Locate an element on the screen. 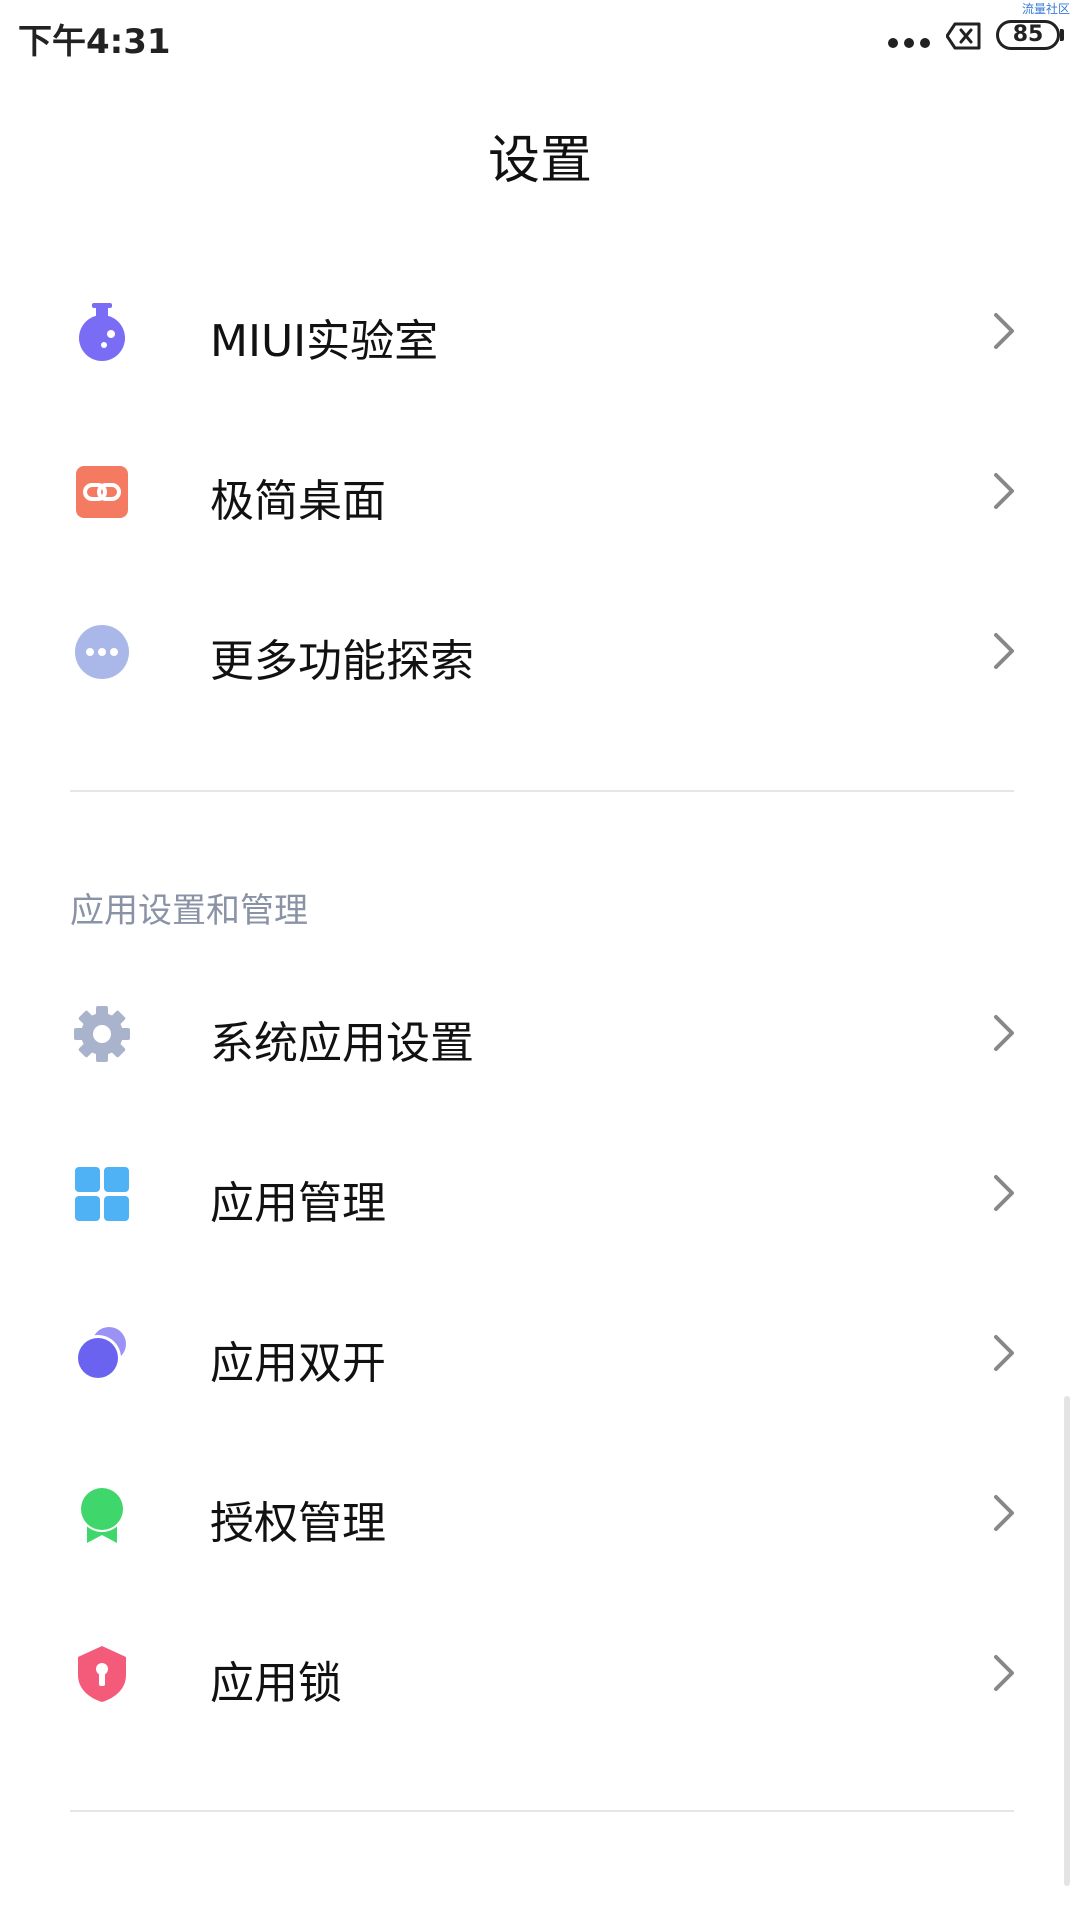 The image size is (1080, 1920). row-label: 应用双开 is located at coordinates (298, 1363).